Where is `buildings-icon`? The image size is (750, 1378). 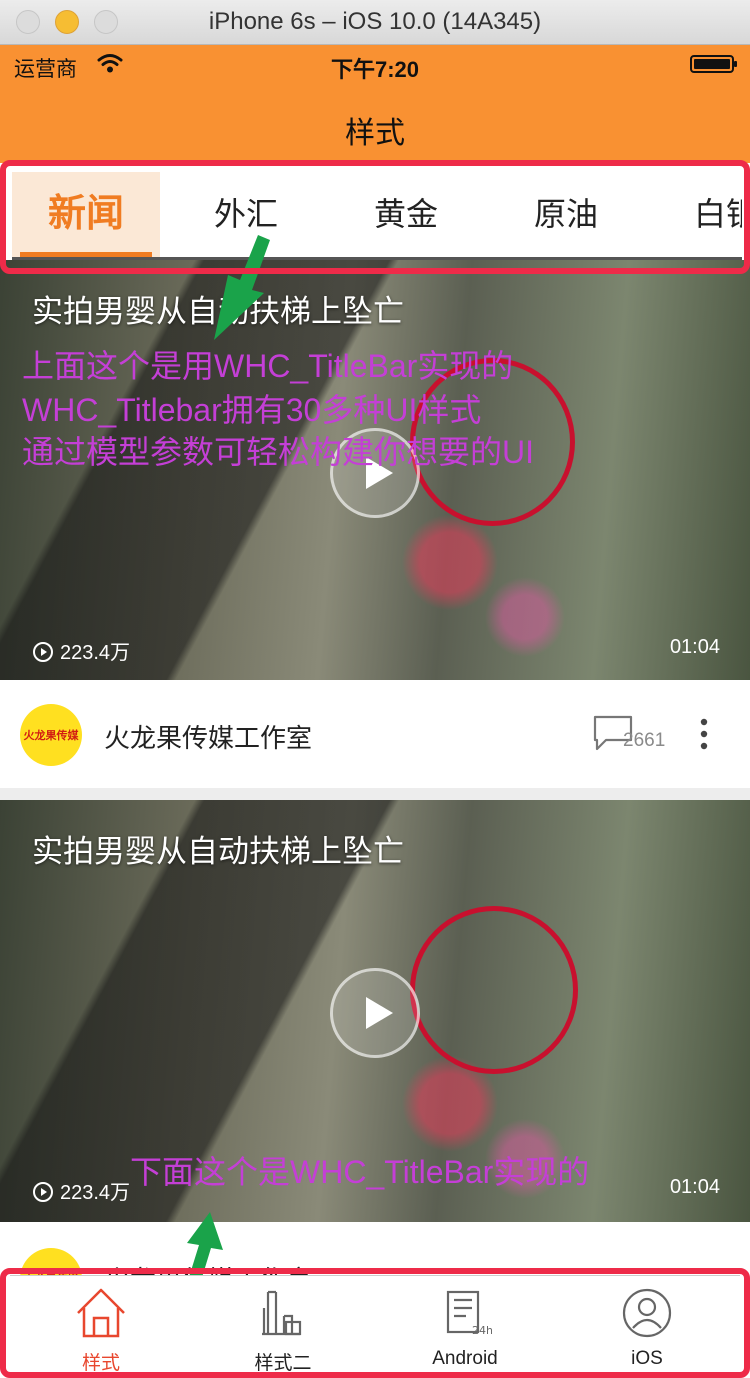 buildings-icon is located at coordinates (282, 1313).